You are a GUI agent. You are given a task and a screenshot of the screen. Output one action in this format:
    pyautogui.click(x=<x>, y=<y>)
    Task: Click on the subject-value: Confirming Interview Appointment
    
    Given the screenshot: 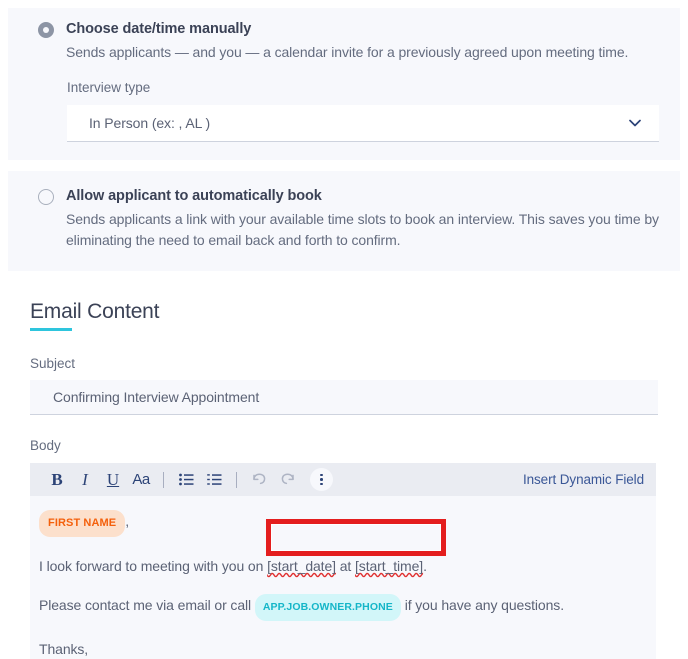 What is the action you would take?
    pyautogui.click(x=156, y=397)
    